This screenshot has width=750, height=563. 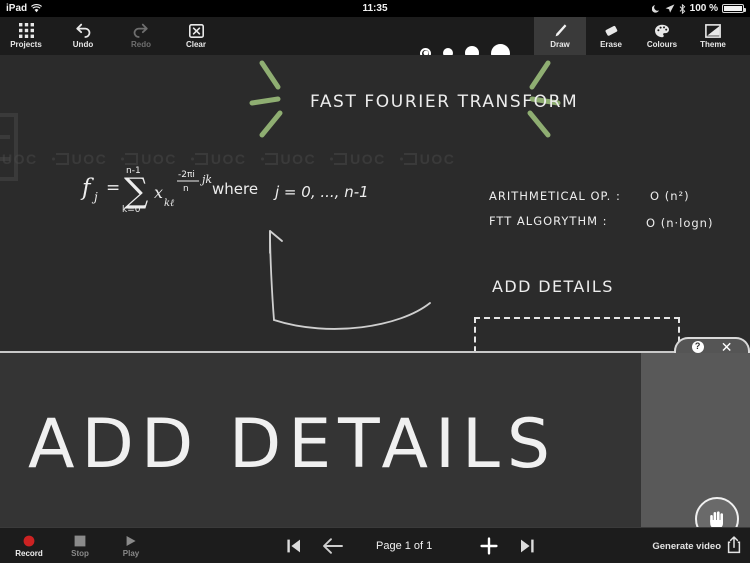 What do you see at coordinates (682, 8) in the screenshot?
I see `bluetooth-icon` at bounding box center [682, 8].